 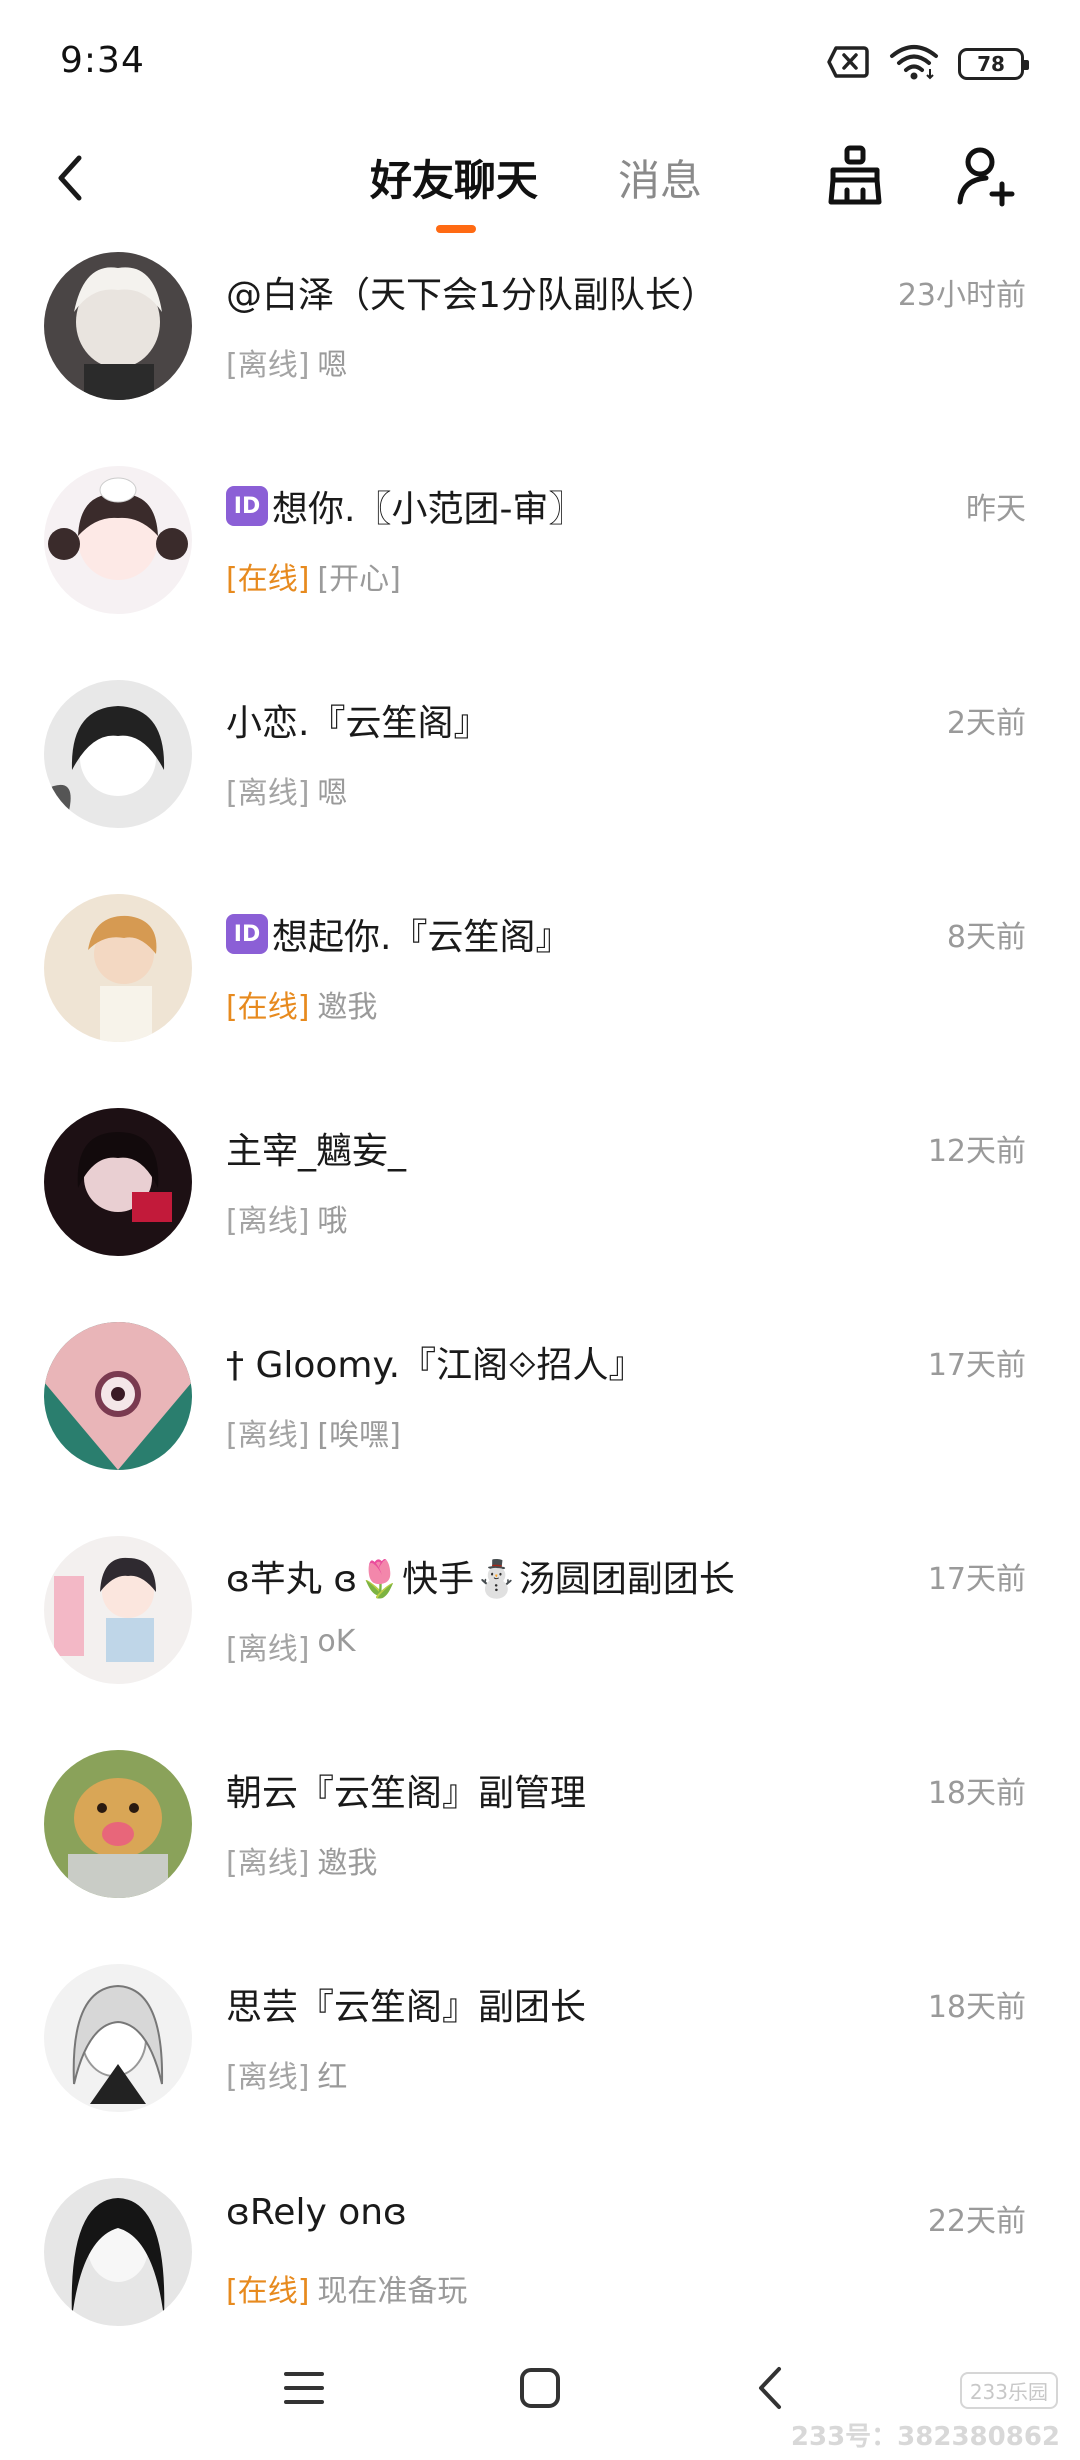 I want to click on back-button, so click(x=70, y=180).